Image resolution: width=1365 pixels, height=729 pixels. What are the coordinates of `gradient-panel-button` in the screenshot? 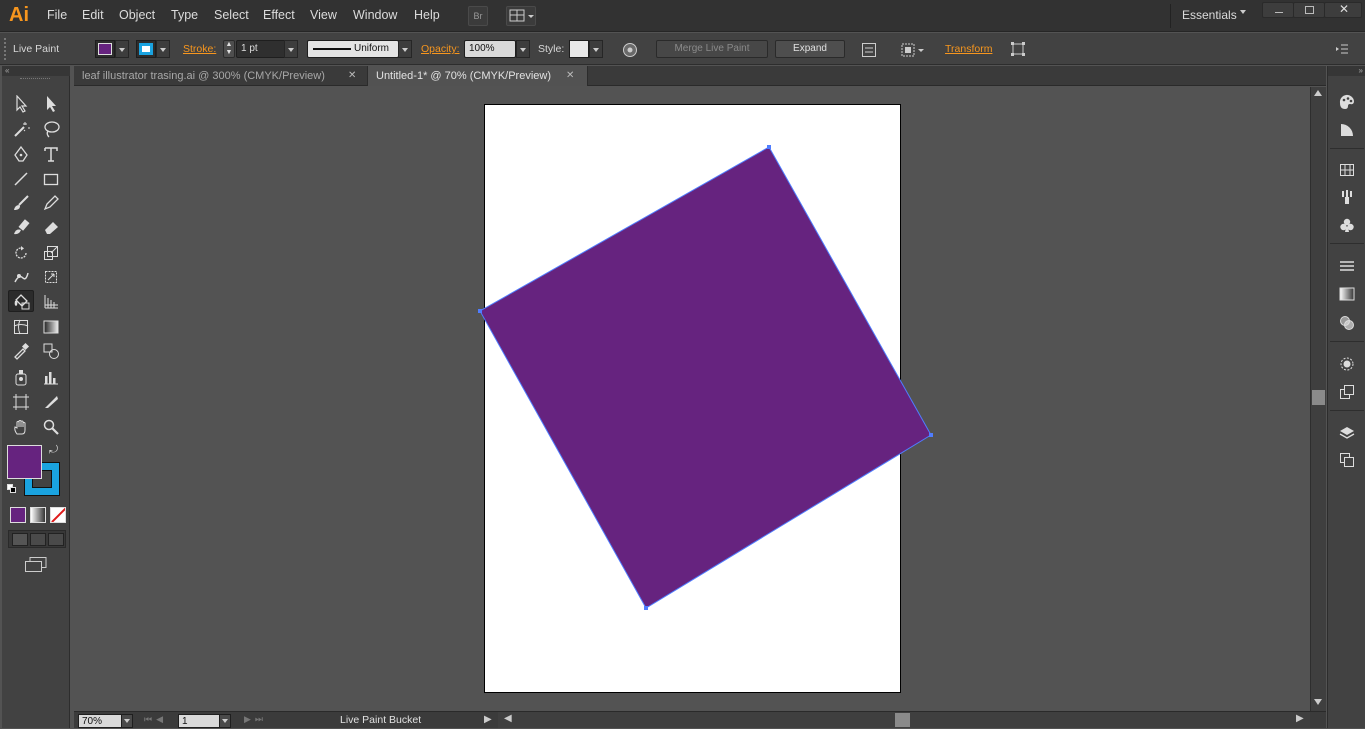 It's located at (1347, 294).